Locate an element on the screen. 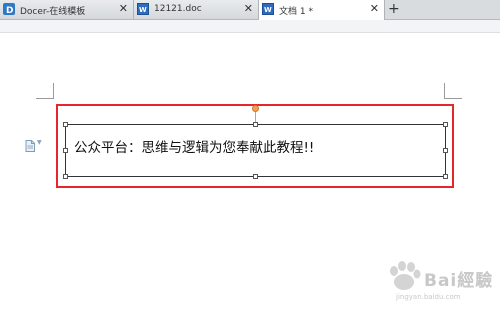  paragraph-doc-icon is located at coordinates (30, 144).